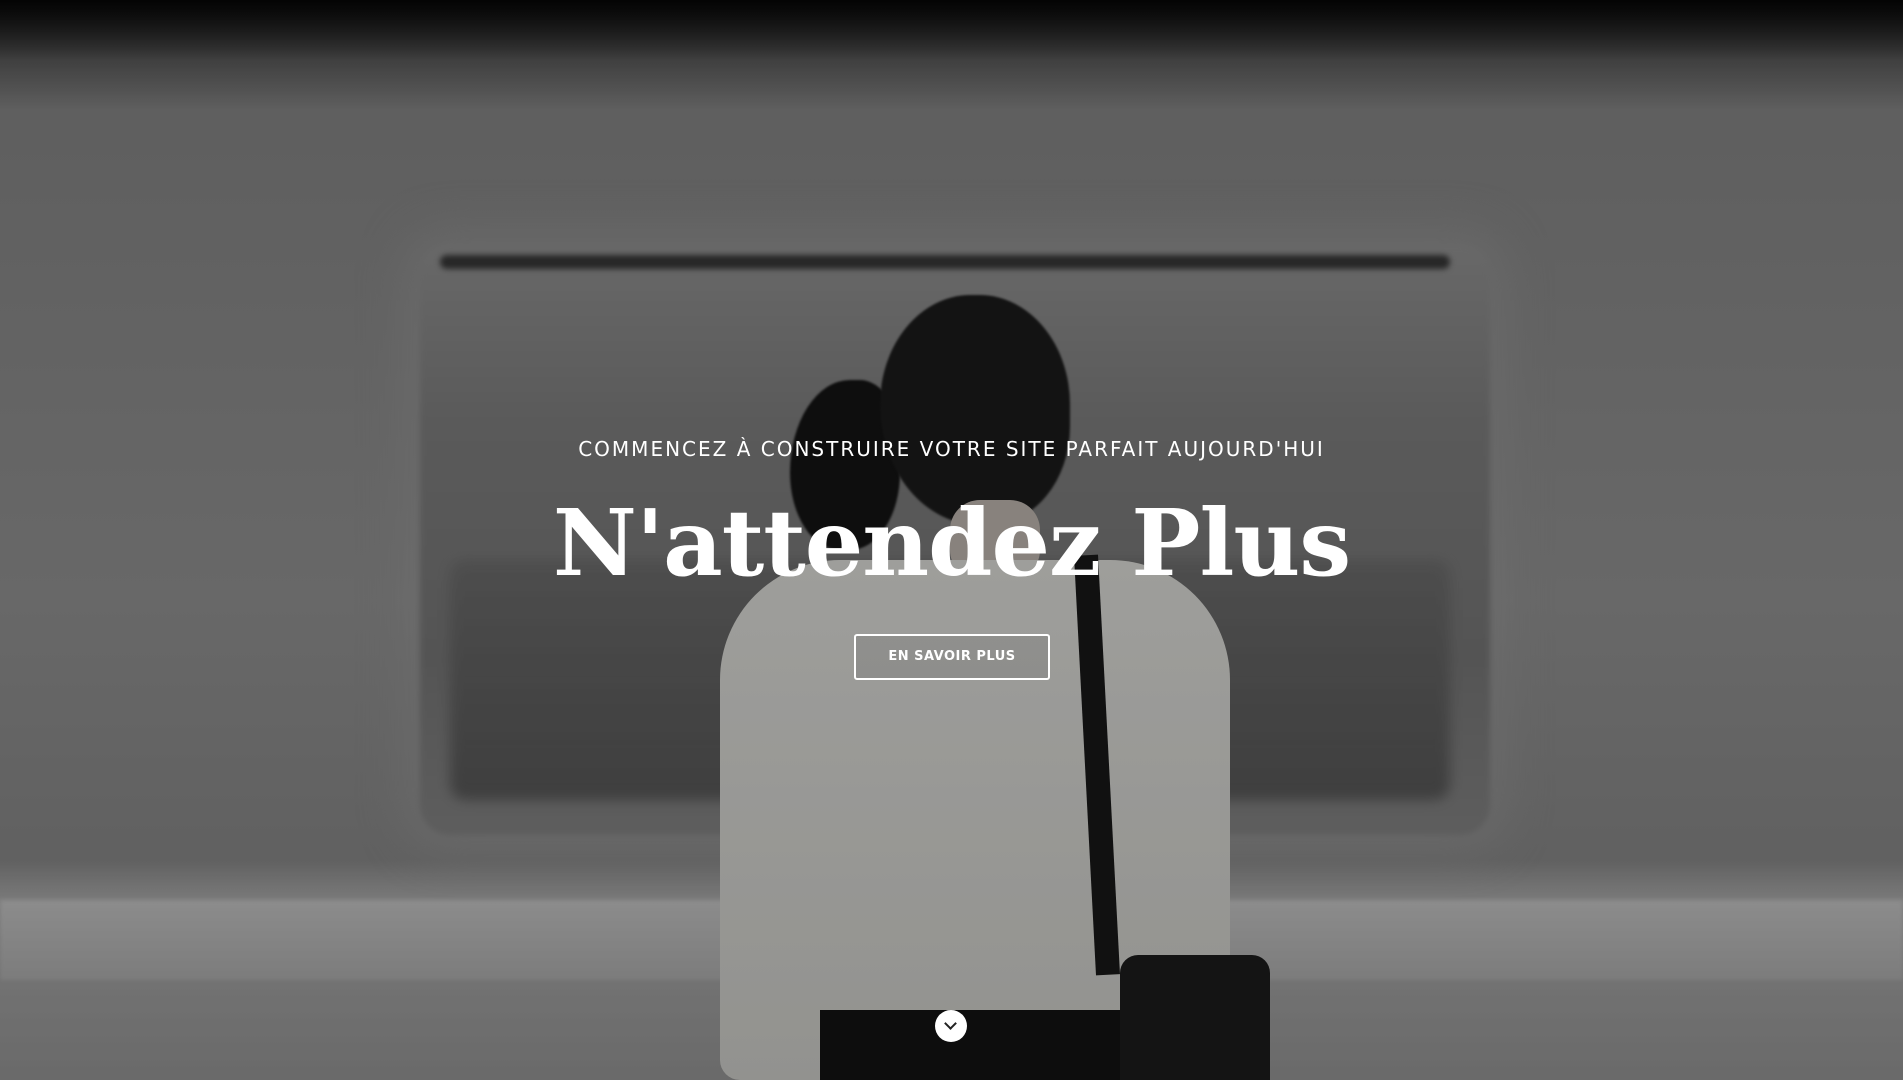  I want to click on learn-more-button: EN SAVOIR PLUS, so click(952, 657).